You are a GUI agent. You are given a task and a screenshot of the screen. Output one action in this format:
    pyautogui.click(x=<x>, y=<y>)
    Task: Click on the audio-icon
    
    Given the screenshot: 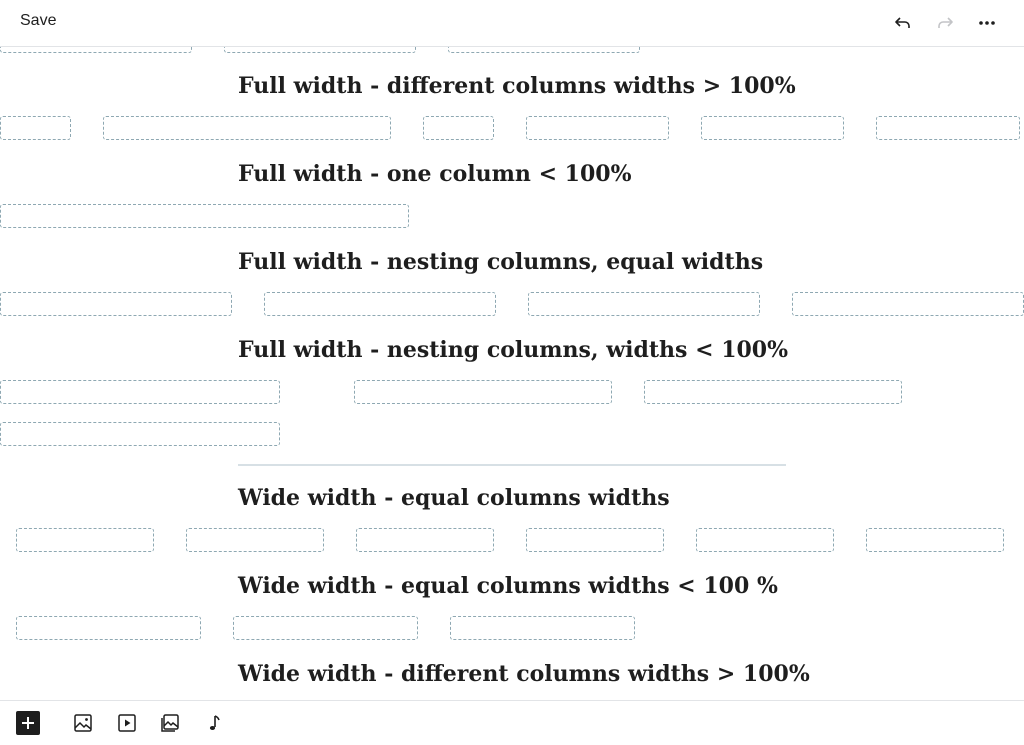 What is the action you would take?
    pyautogui.click(x=214, y=723)
    